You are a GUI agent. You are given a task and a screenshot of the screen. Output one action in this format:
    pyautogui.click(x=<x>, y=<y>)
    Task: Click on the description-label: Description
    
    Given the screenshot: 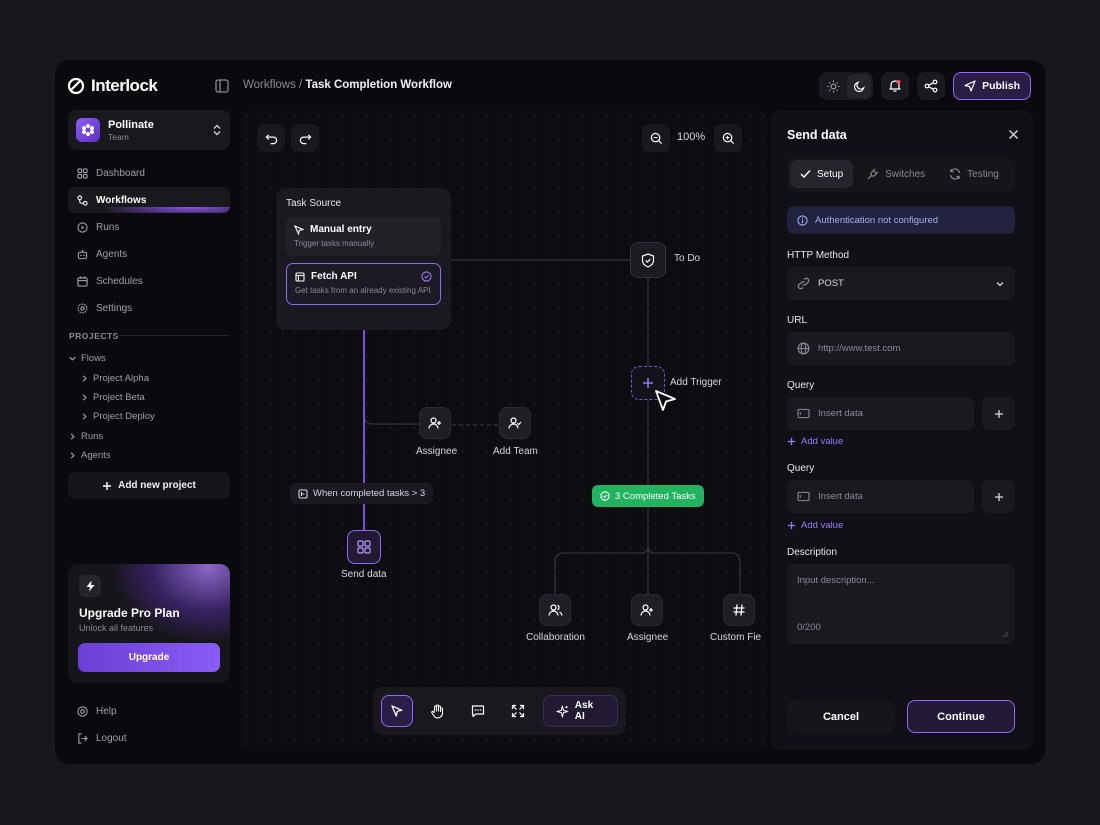 What is the action you would take?
    pyautogui.click(x=812, y=552)
    